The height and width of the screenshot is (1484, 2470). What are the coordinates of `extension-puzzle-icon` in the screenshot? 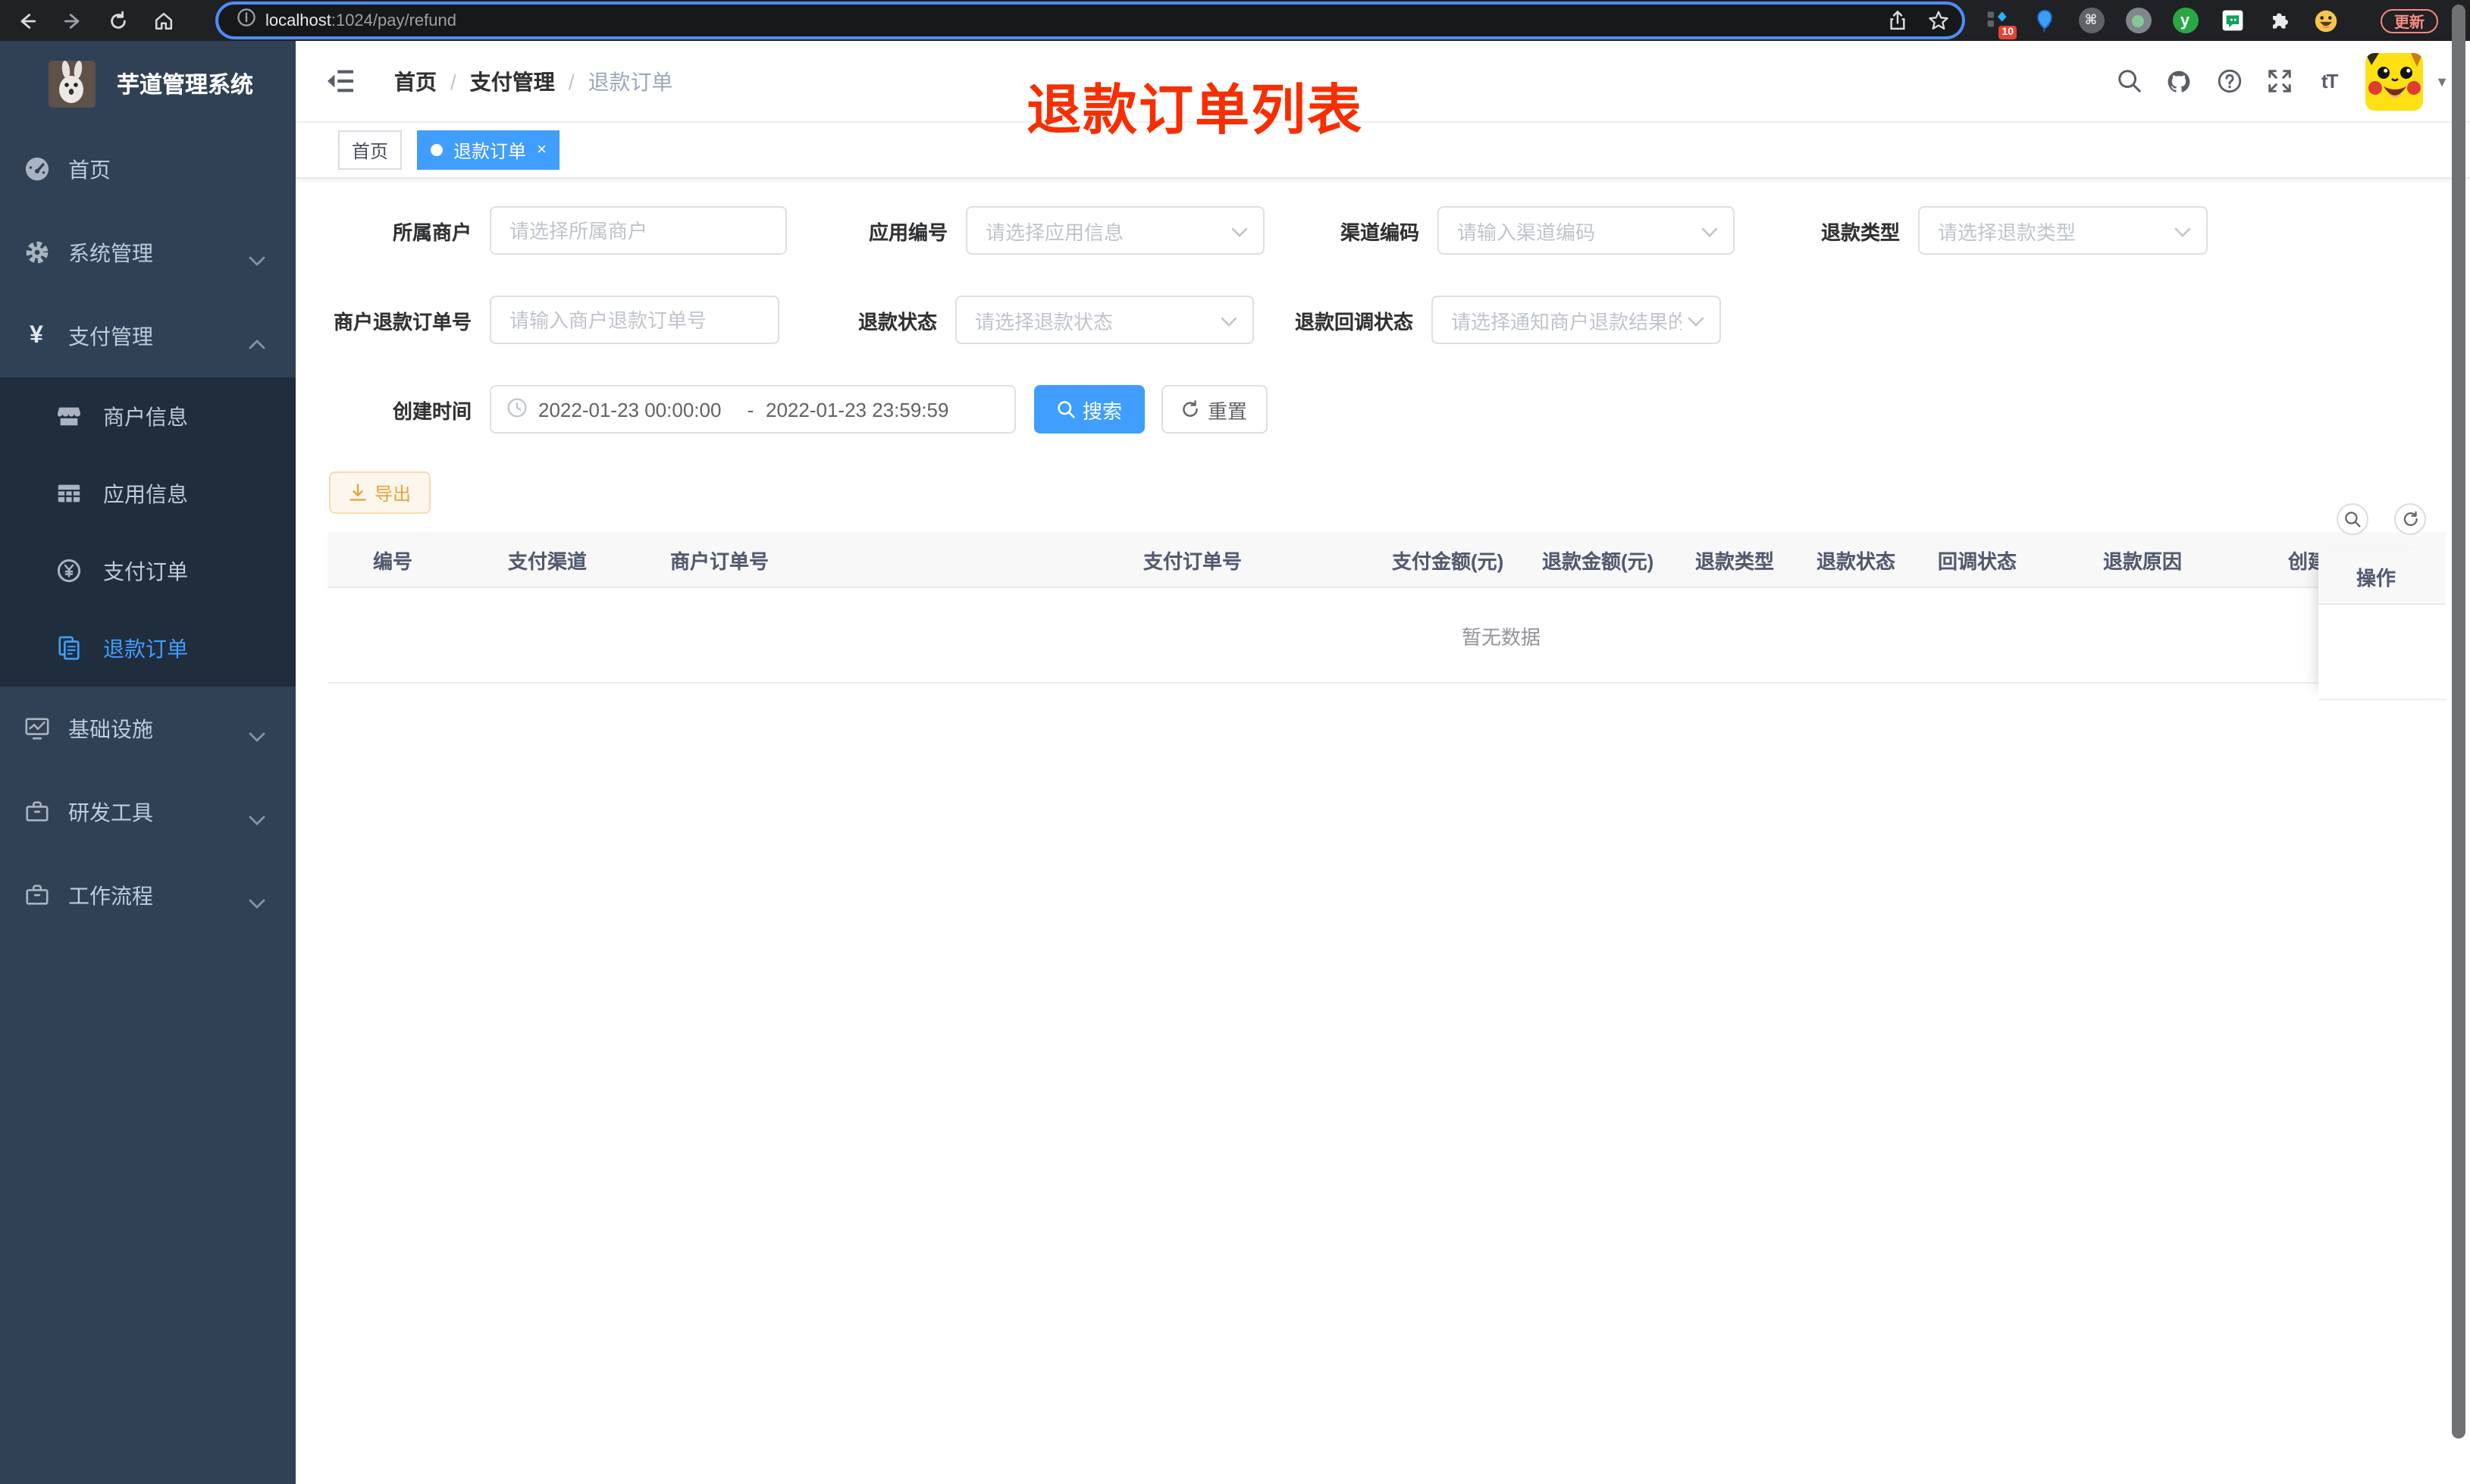 It's located at (2279, 20).